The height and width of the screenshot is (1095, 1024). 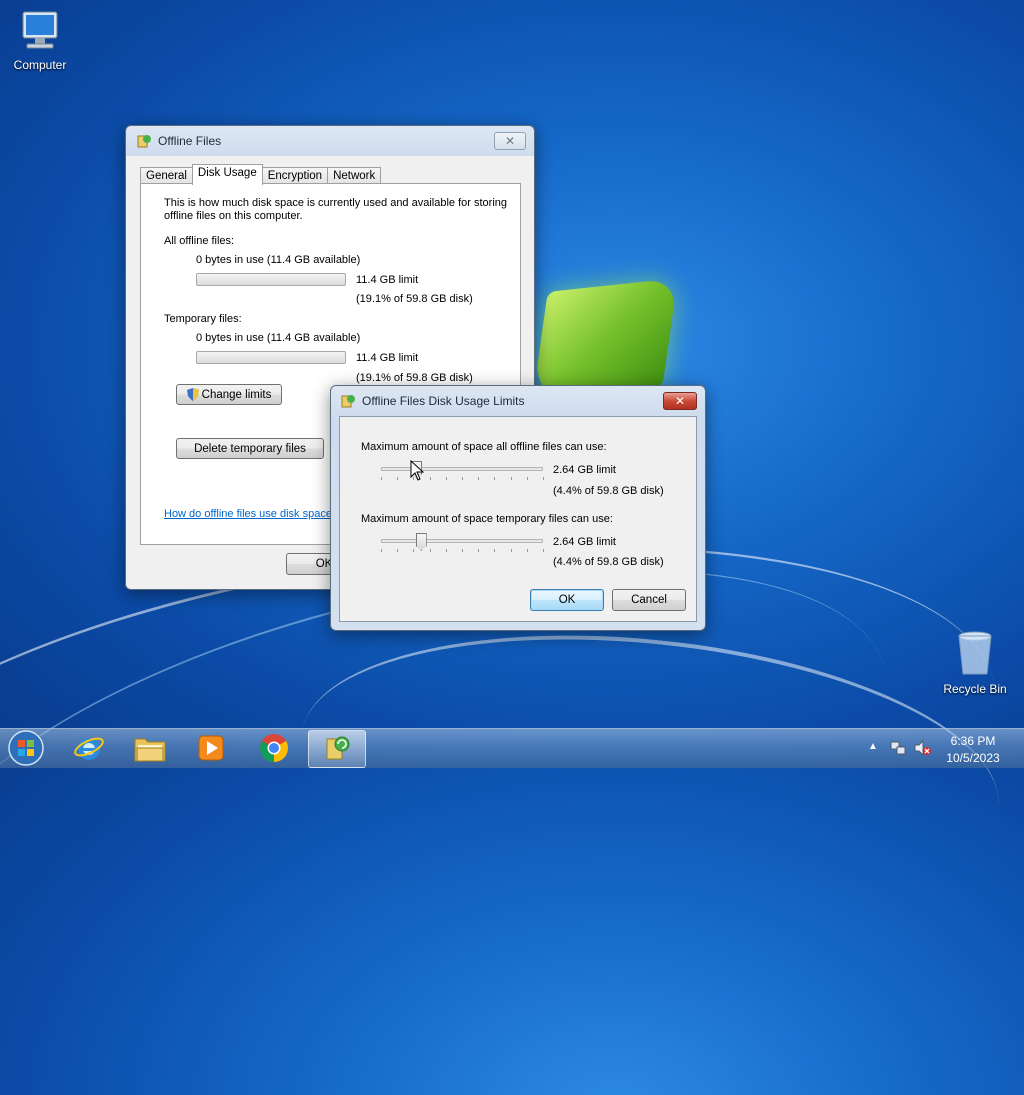 I want to click on folder-icon, so click(x=150, y=749).